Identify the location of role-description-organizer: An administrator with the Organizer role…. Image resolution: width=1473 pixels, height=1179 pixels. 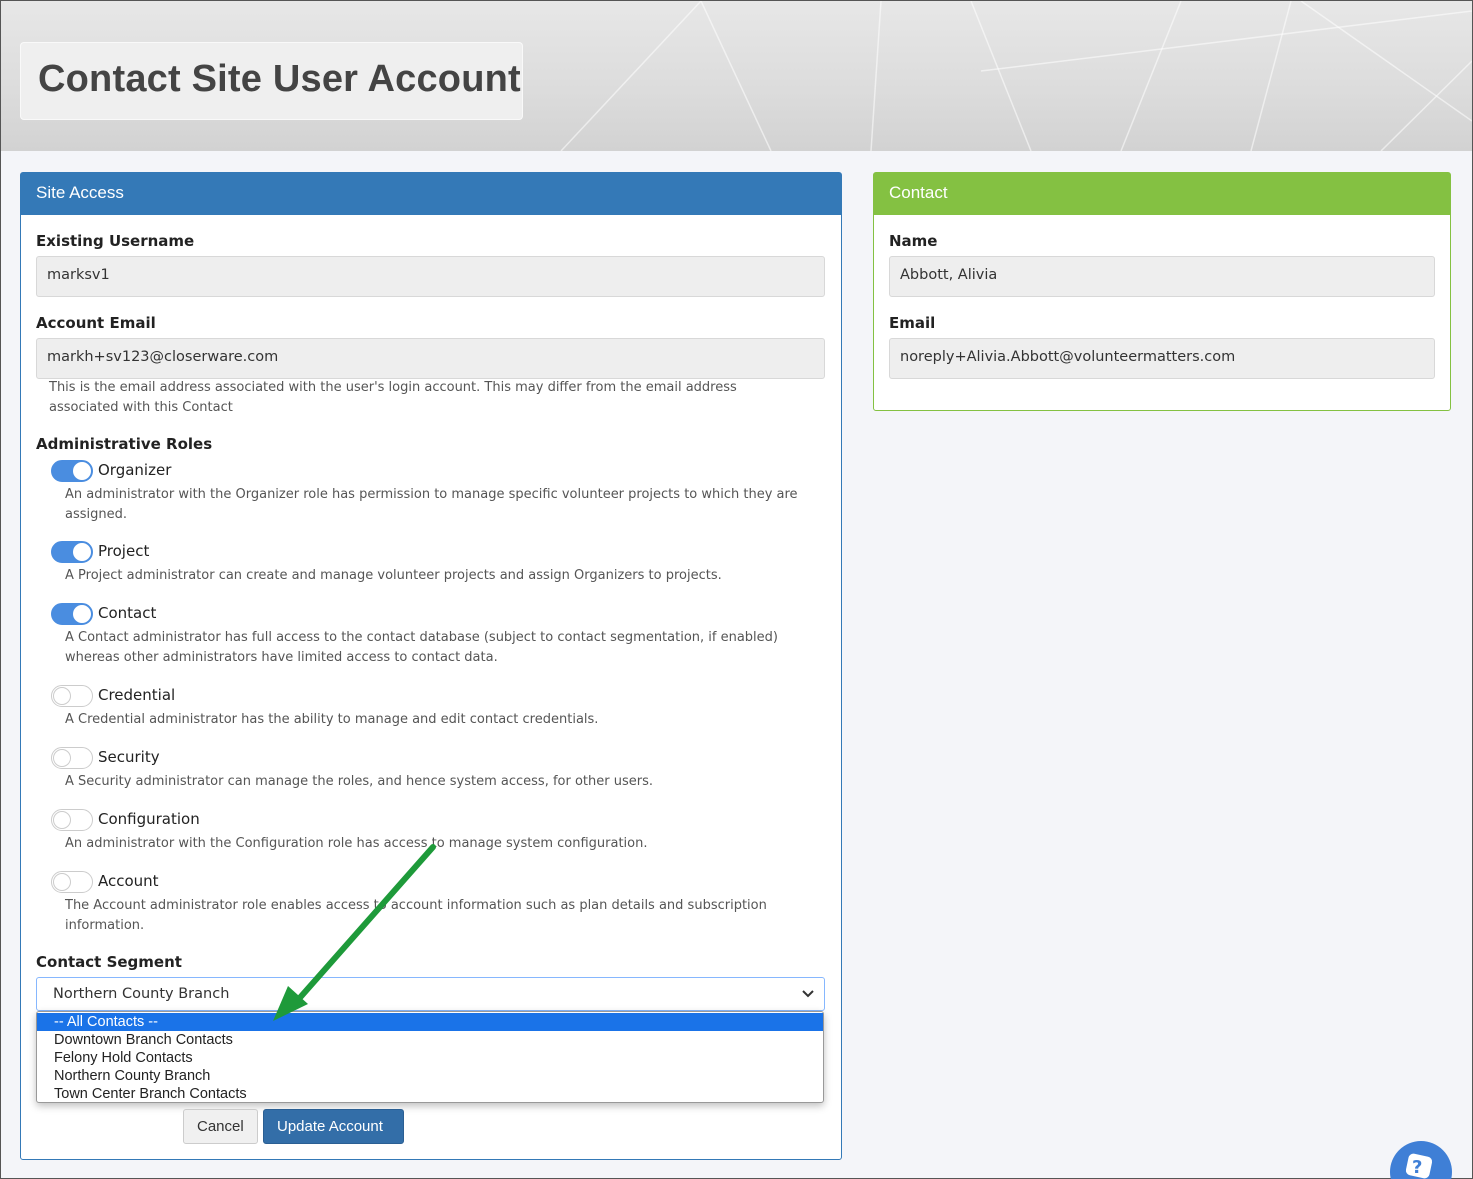
(431, 505).